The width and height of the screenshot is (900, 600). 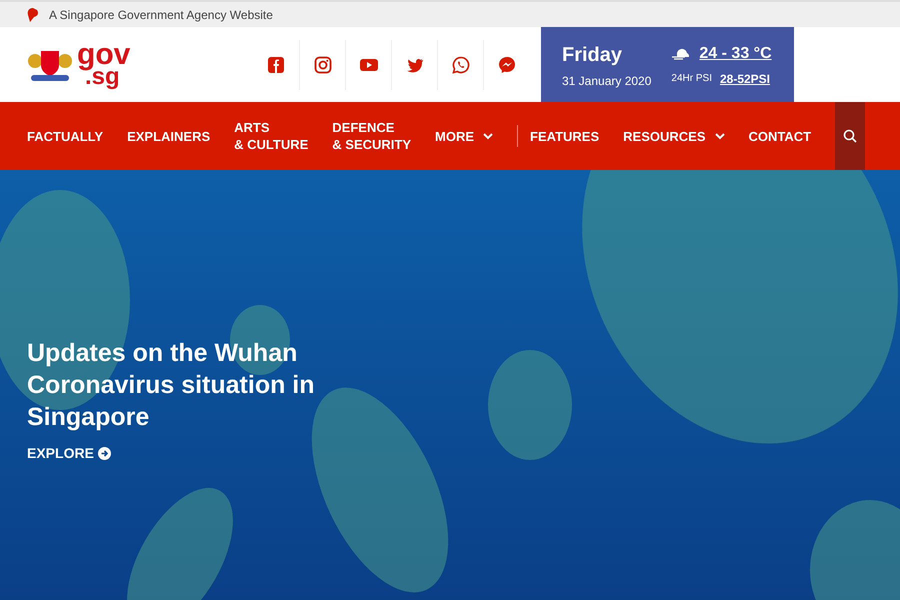 What do you see at coordinates (691, 79) in the screenshot?
I see `psi-label: 24Hr PSI` at bounding box center [691, 79].